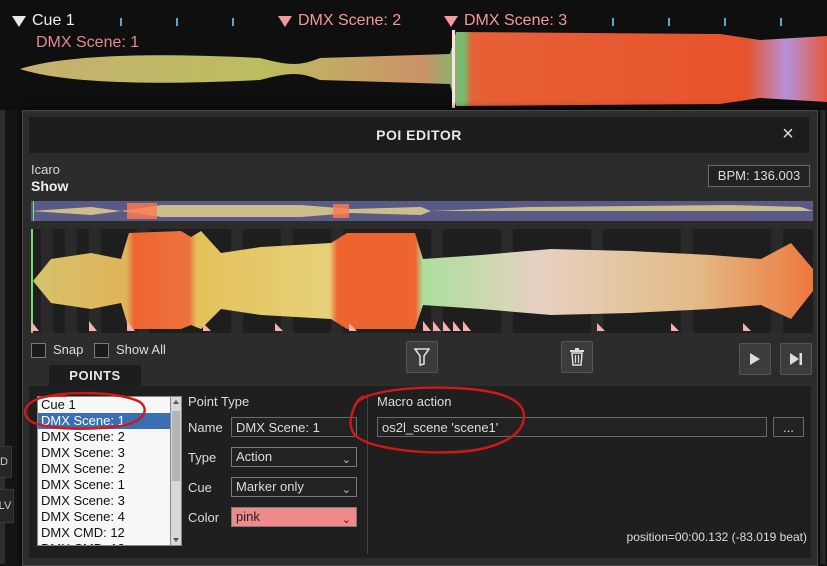 The height and width of the screenshot is (566, 827). I want to click on cue-marker-3: DMX Scene: 3, so click(505, 21).